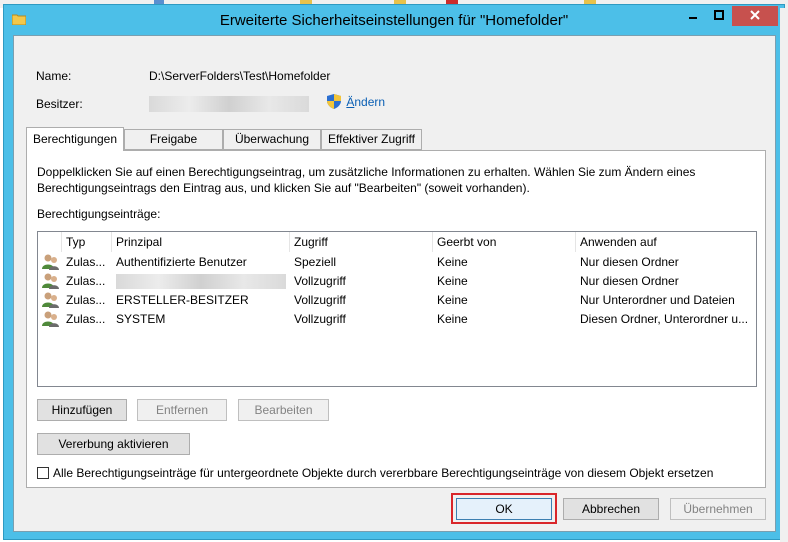 The image size is (788, 542). I want to click on add-button-label: Hinzufügen, so click(82, 410).